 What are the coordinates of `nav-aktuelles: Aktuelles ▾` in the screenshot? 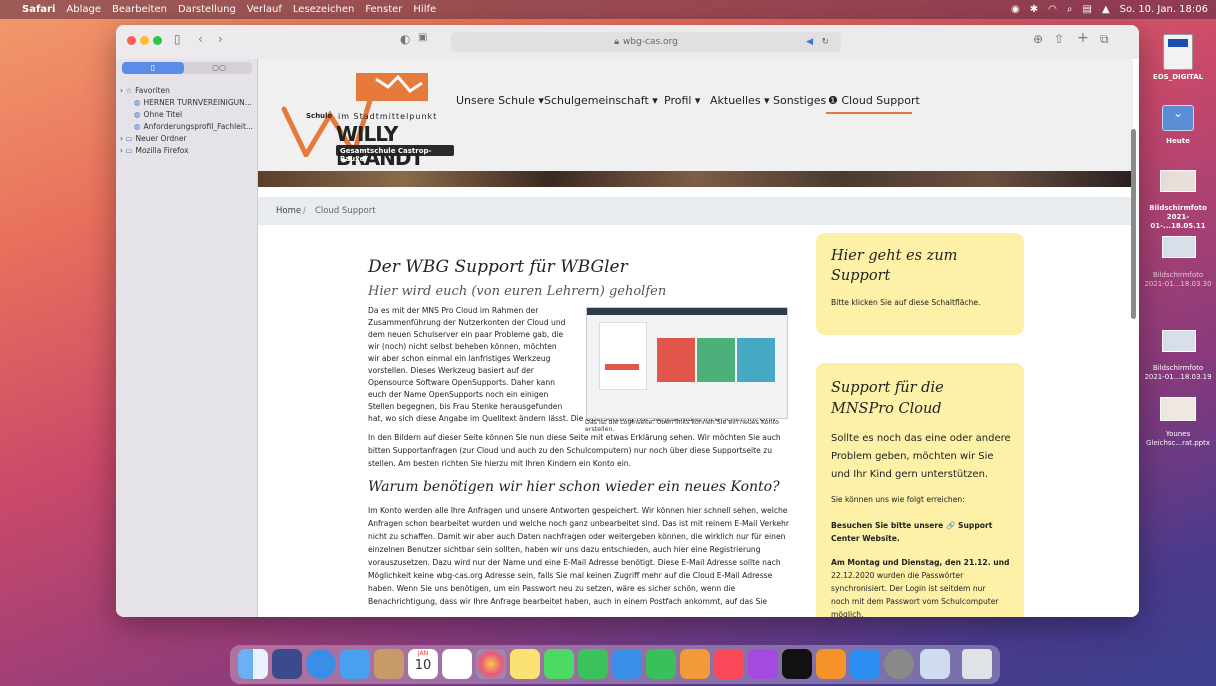 It's located at (740, 100).